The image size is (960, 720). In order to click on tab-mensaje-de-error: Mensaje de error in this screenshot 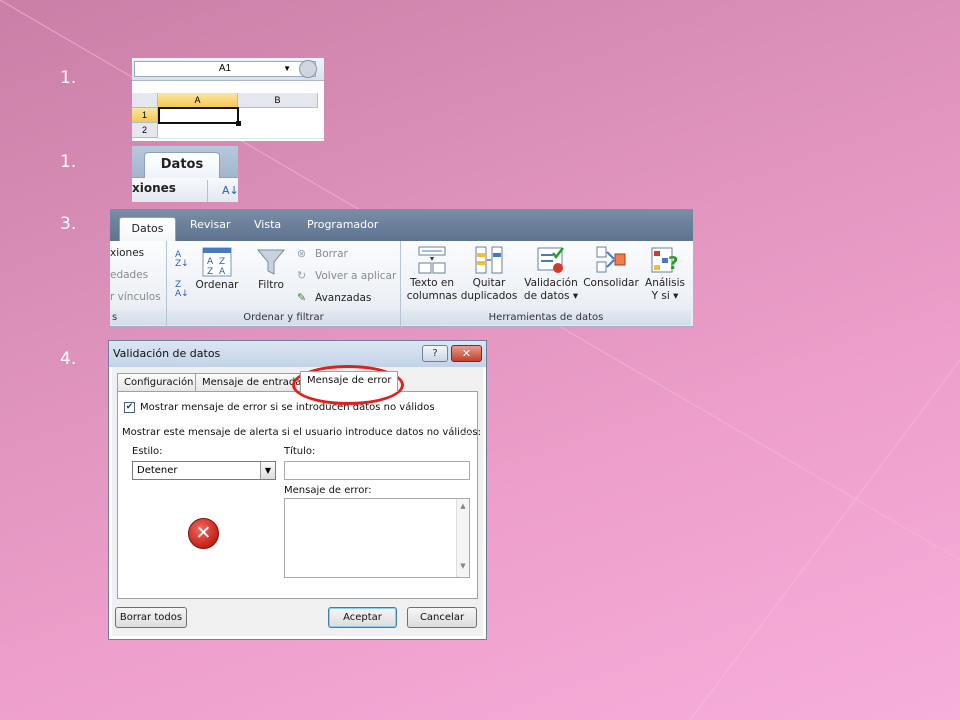, I will do `click(349, 381)`.